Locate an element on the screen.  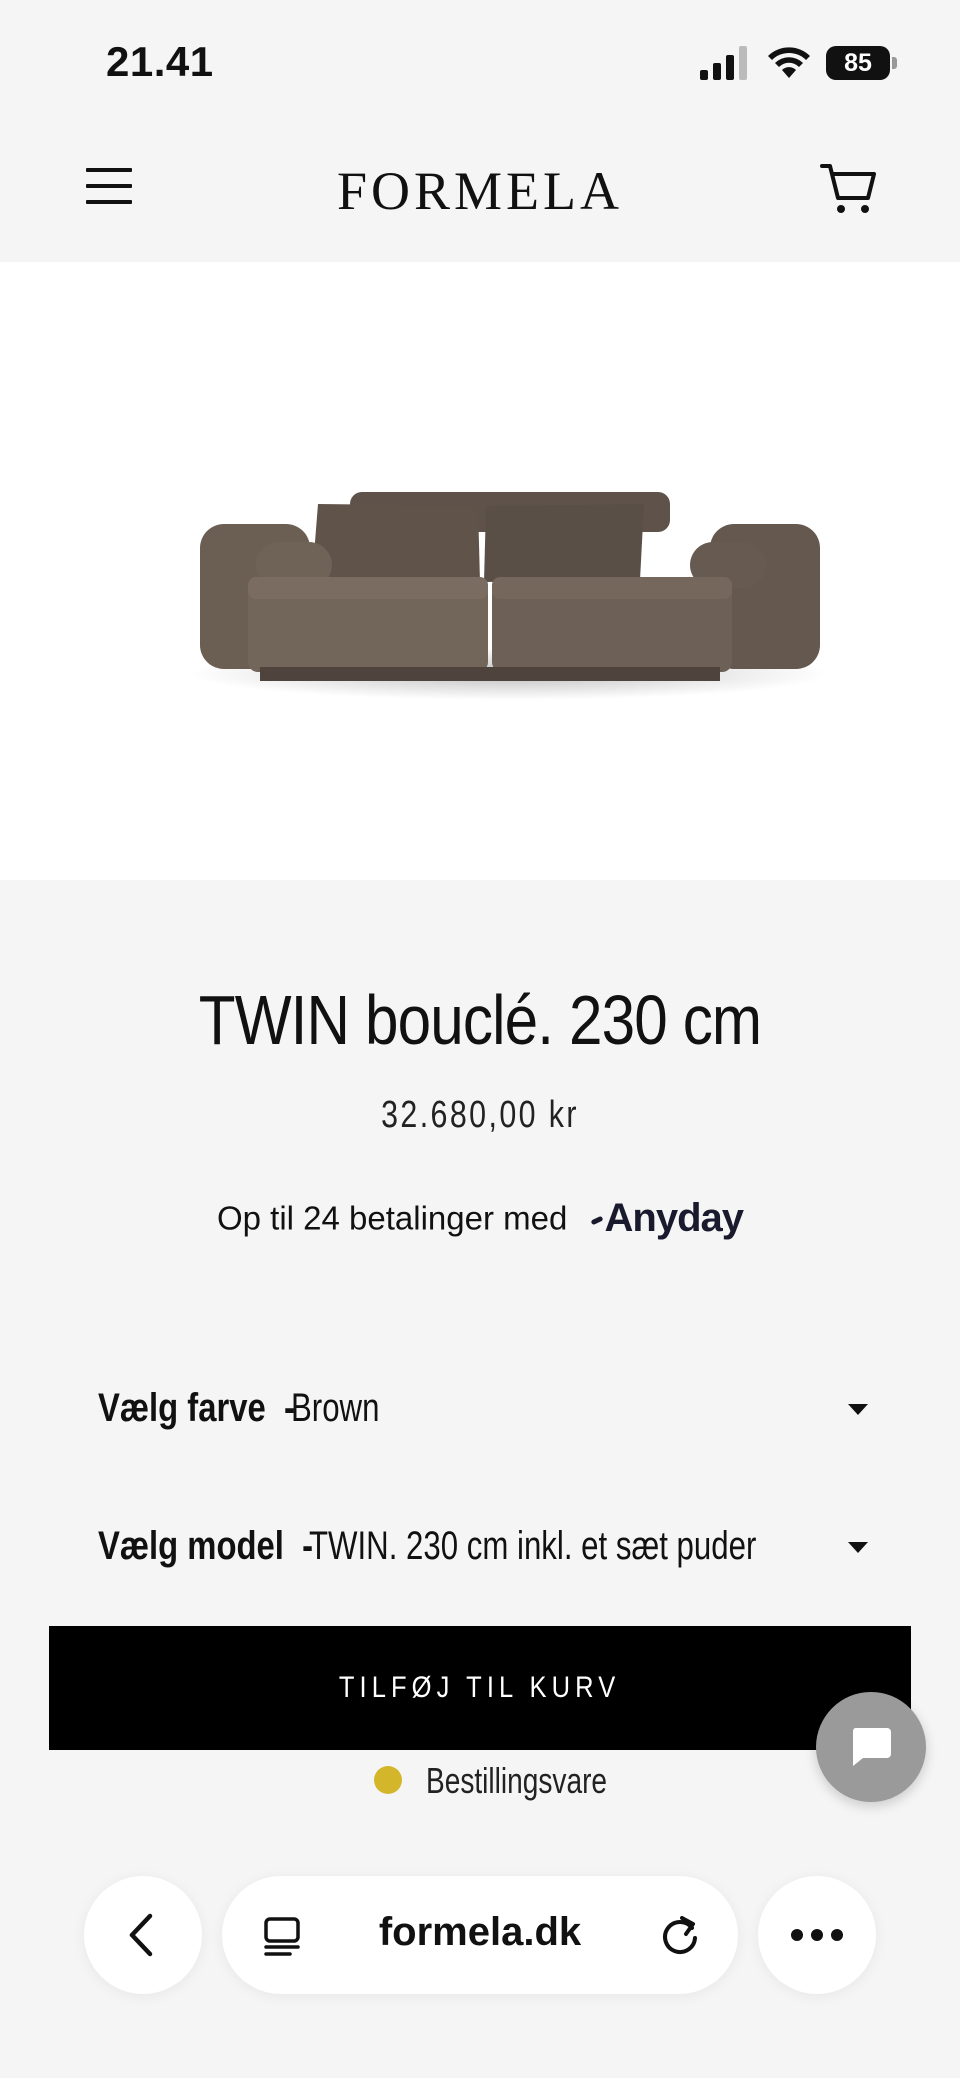
add-to-cart-button: TILFØJ TIL KURV is located at coordinates (480, 1688).